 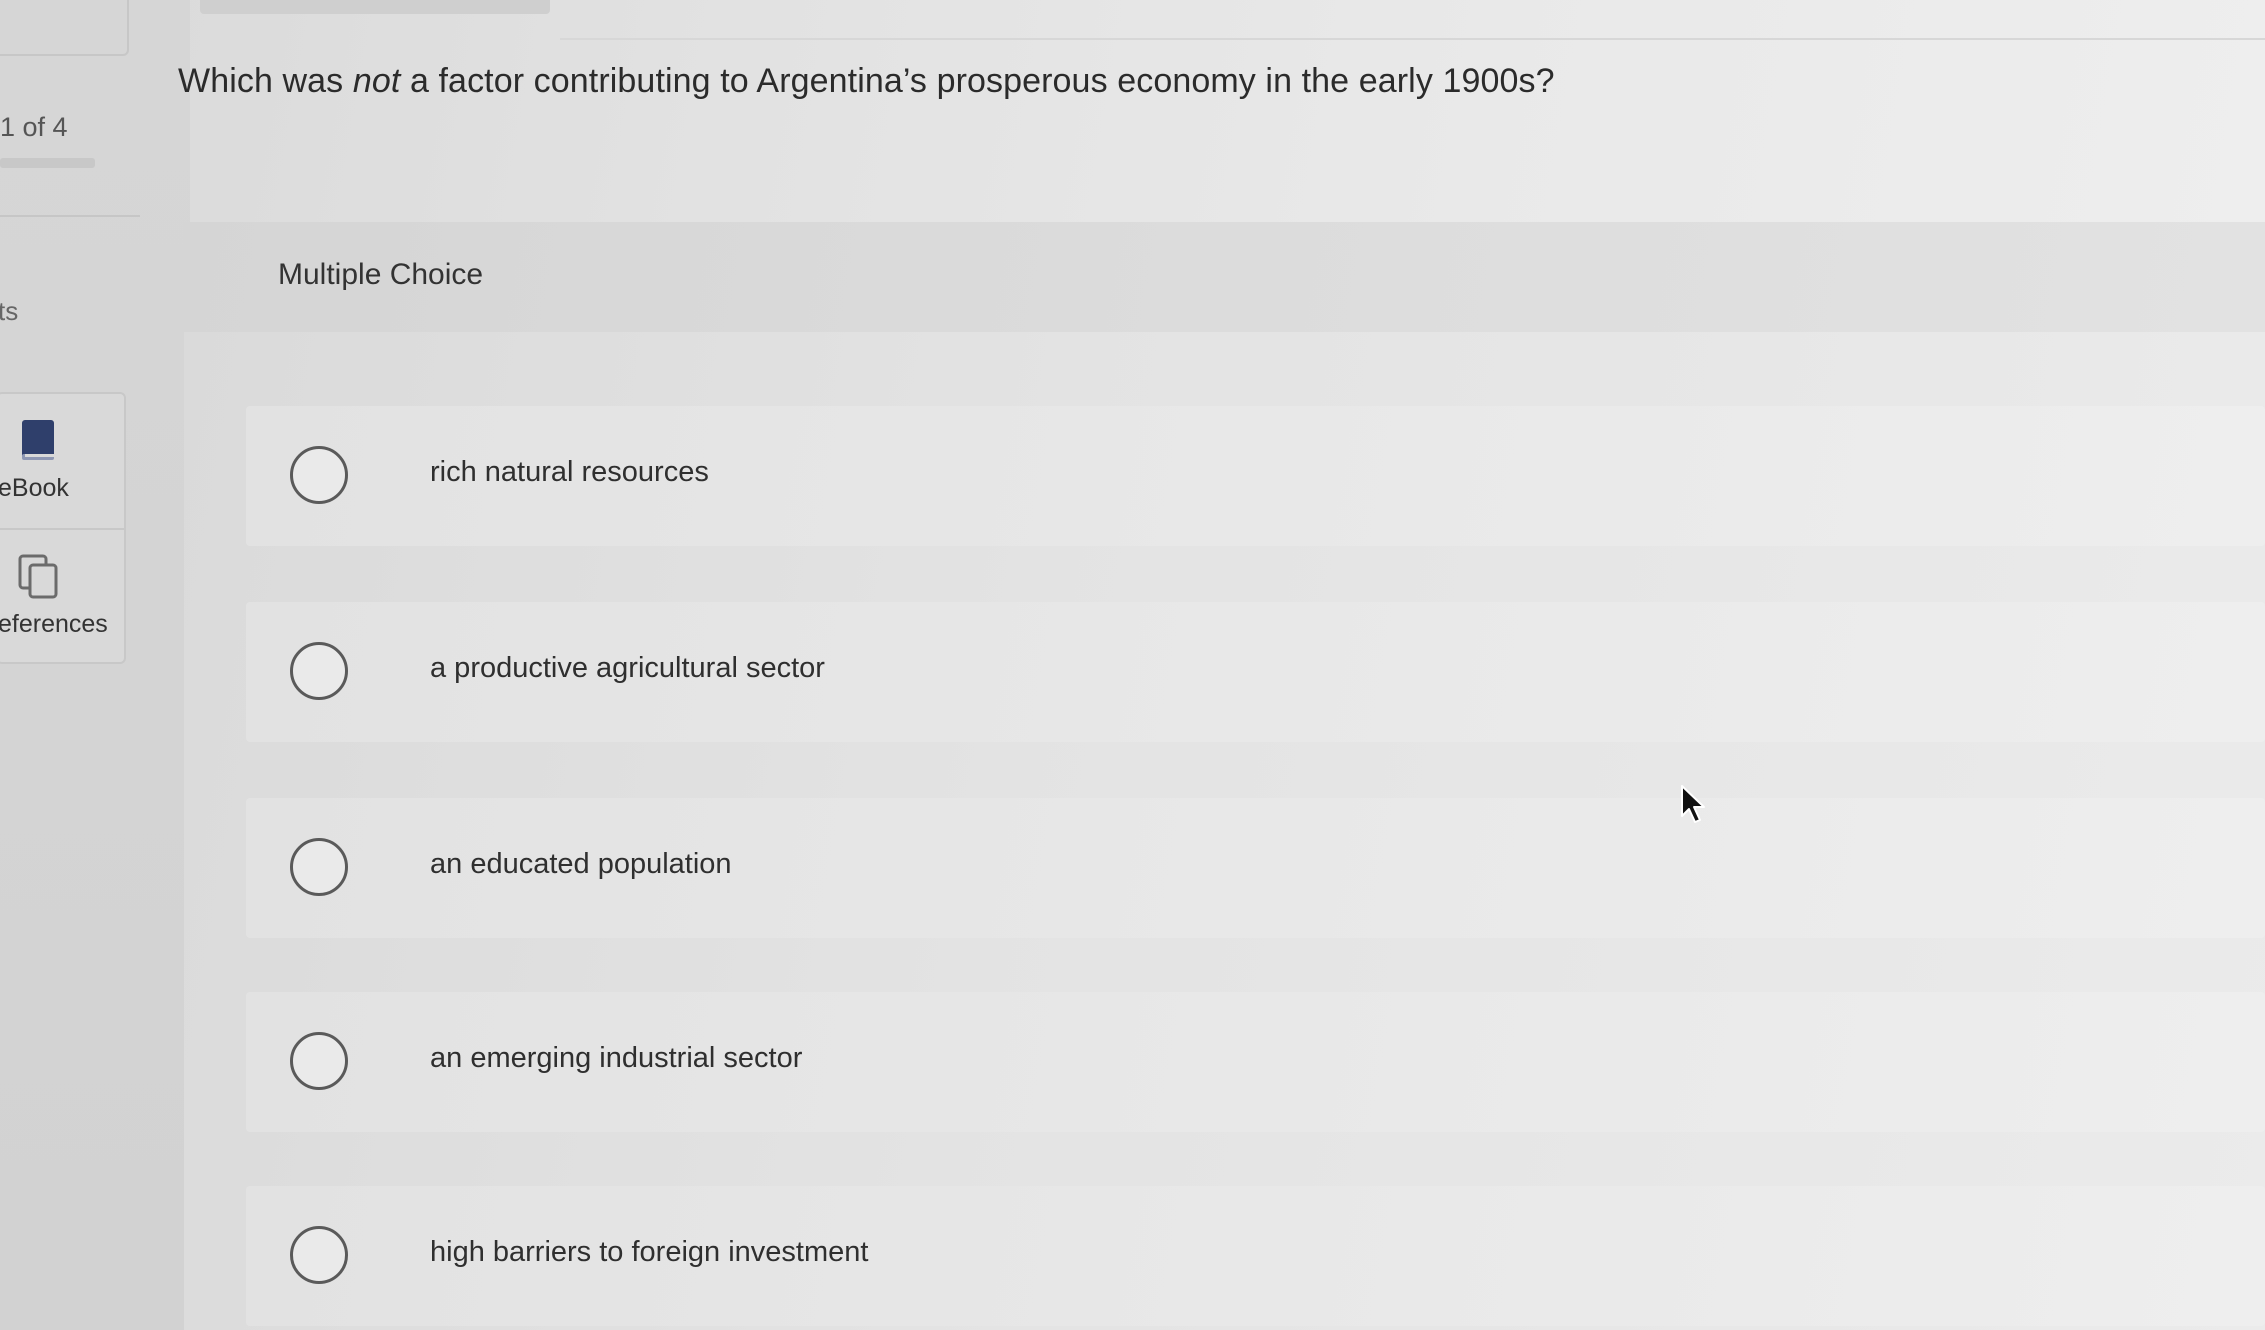 I want to click on top-divider, so click(x=1412, y=39).